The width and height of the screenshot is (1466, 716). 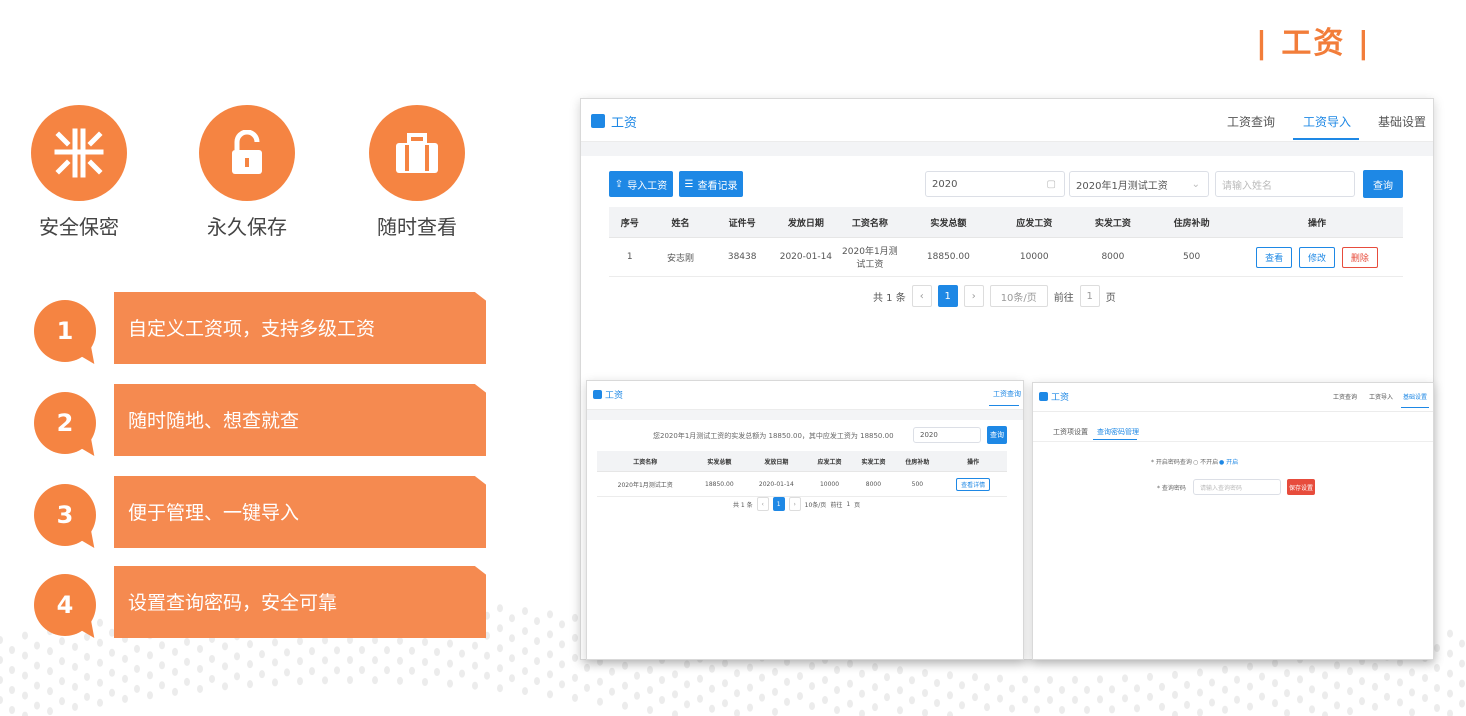 What do you see at coordinates (1115, 439) in the screenshot?
I see `active-tab-underline` at bounding box center [1115, 439].